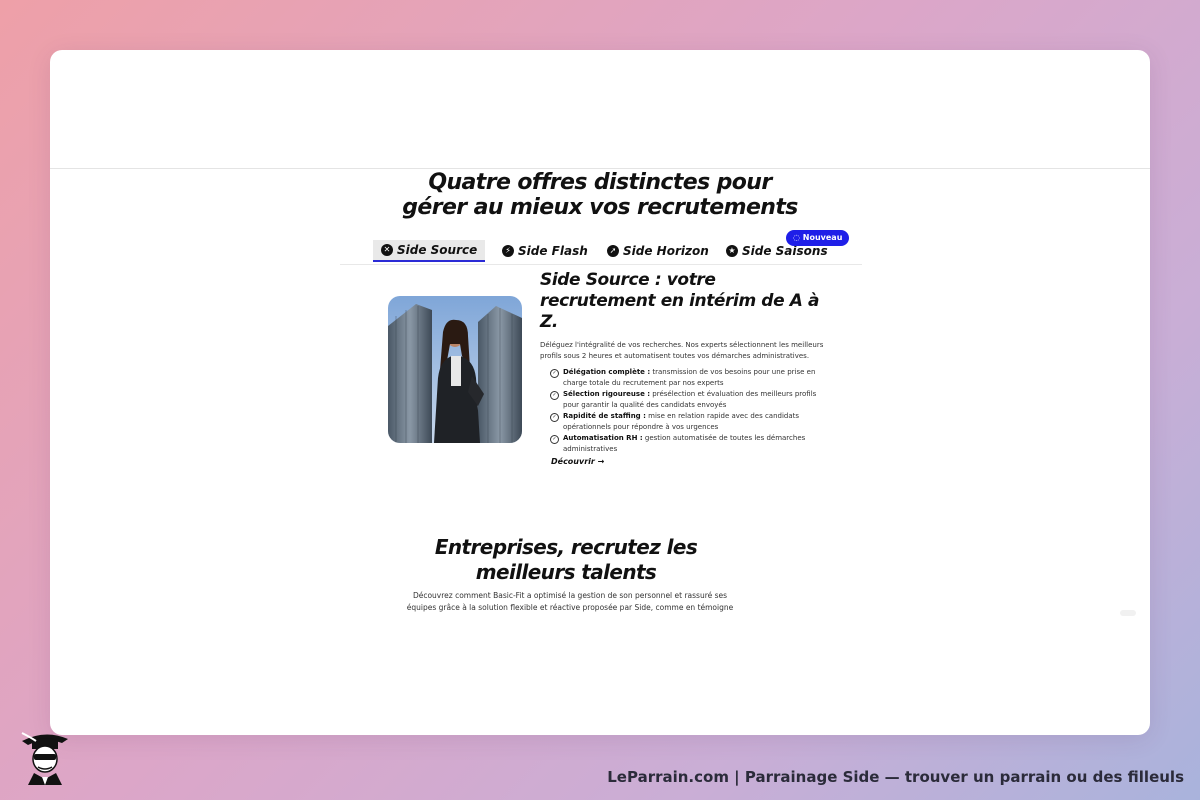 The image size is (1200, 800). What do you see at coordinates (566, 547) in the screenshot?
I see `companies-title-line1: Entreprises, recrutez les` at bounding box center [566, 547].